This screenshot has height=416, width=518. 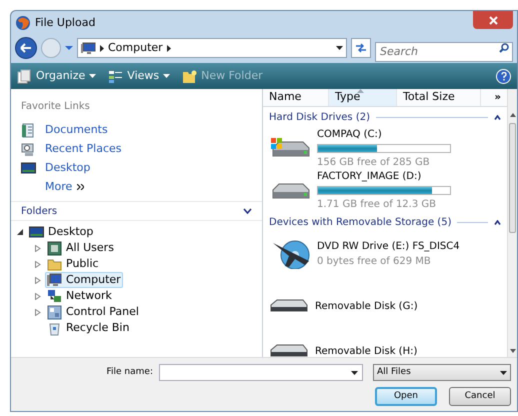 What do you see at coordinates (212, 48) in the screenshot?
I see `address-bar: Computer` at bounding box center [212, 48].